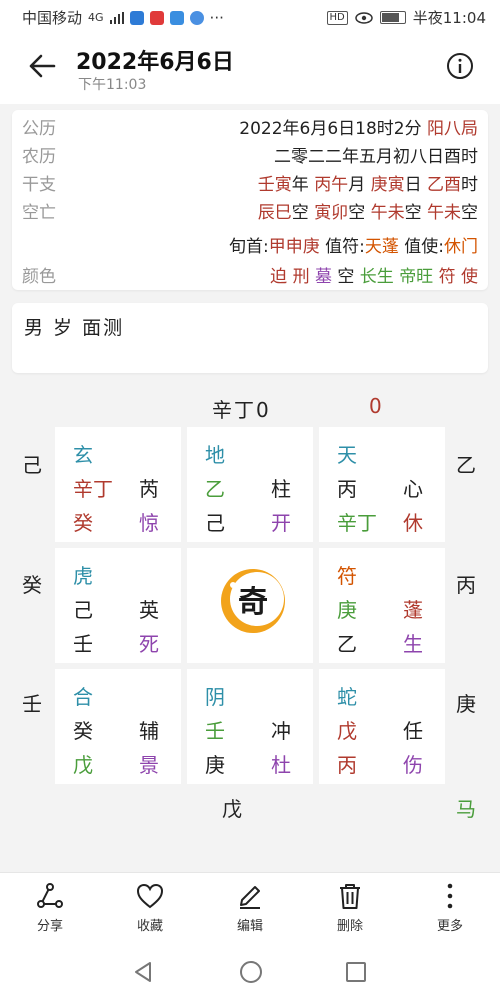 Image resolution: width=500 pixels, height=1000 pixels. I want to click on more-button: 更多, so click(450, 907).